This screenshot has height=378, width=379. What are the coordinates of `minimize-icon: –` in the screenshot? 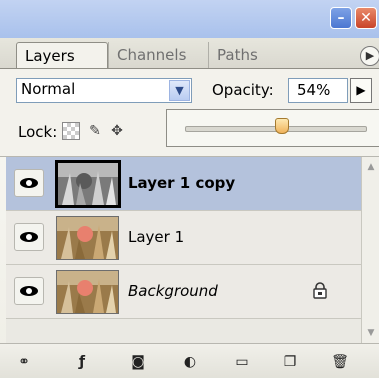 It's located at (341, 18).